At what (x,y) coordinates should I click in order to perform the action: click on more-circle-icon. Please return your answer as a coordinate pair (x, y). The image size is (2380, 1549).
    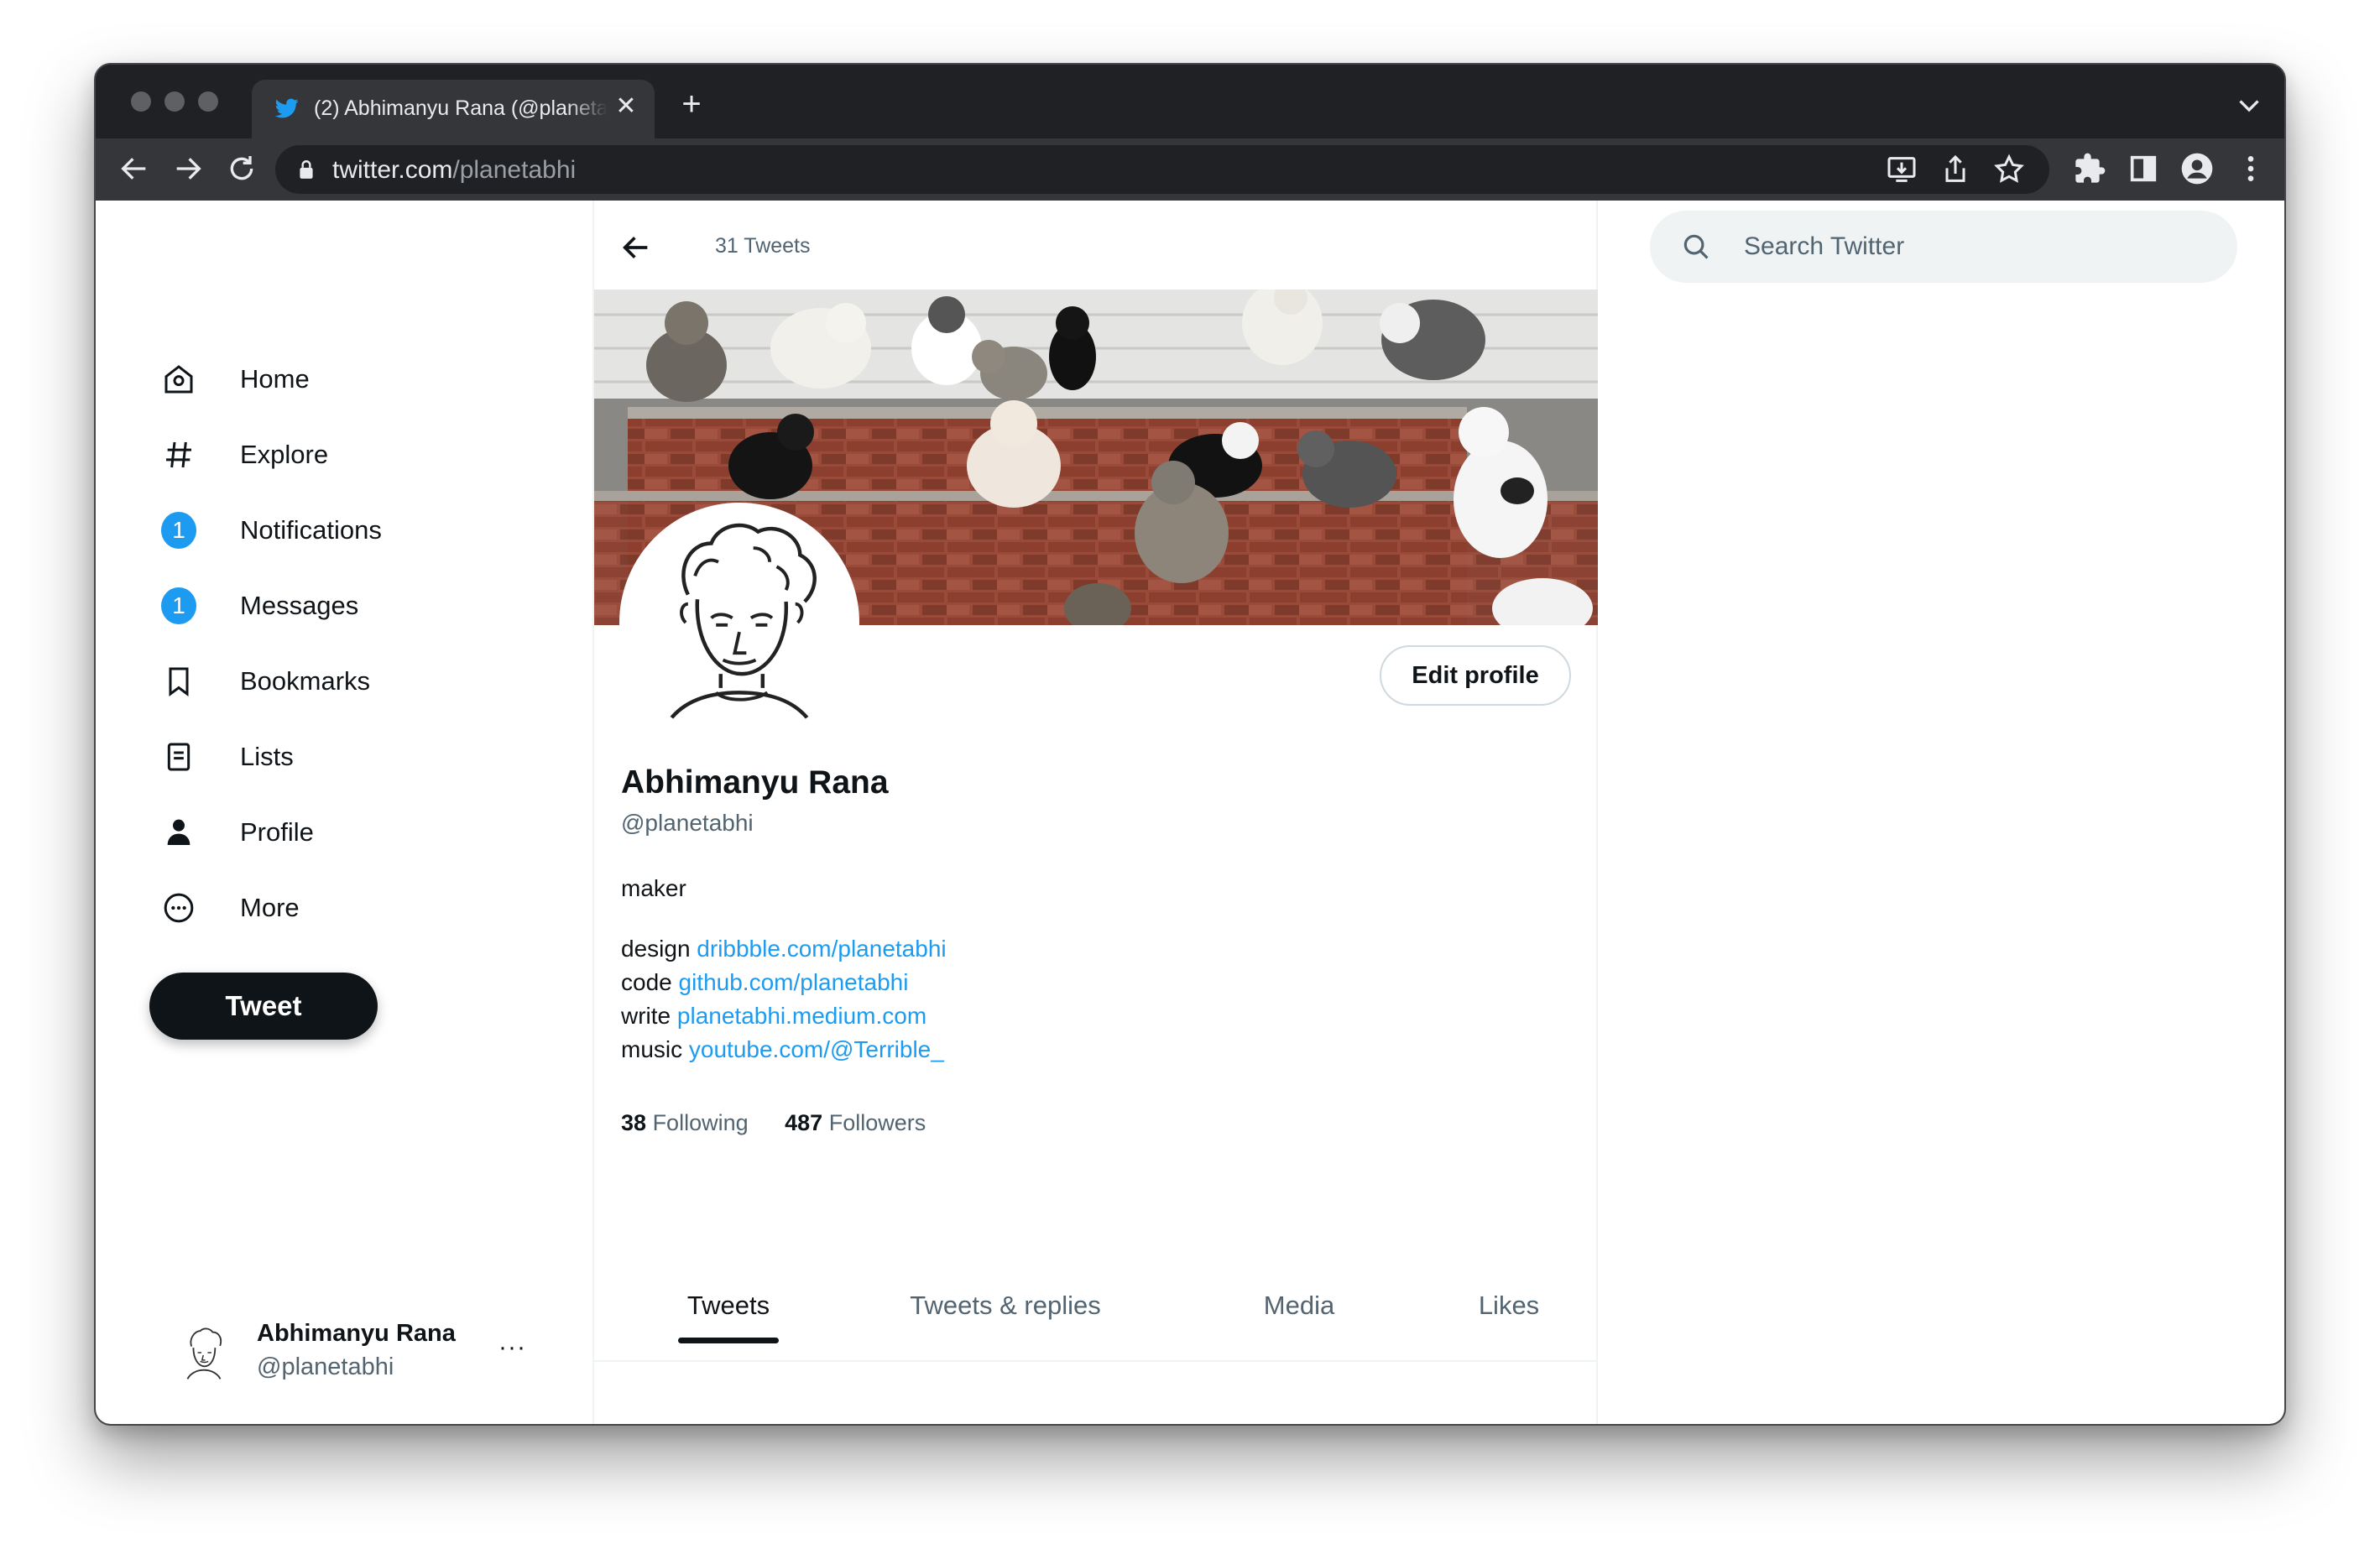
    Looking at the image, I should click on (179, 908).